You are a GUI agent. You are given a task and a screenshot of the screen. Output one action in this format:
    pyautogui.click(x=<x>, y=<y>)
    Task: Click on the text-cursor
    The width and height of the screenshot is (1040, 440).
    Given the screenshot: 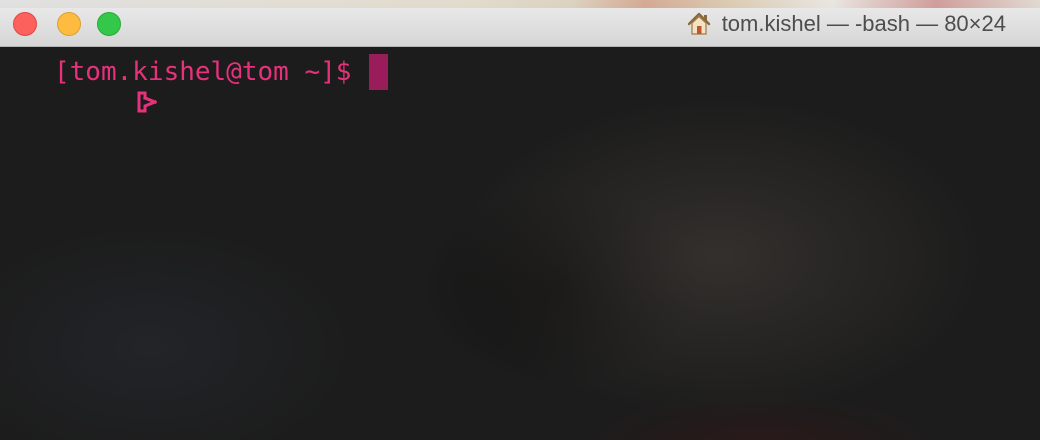 What is the action you would take?
    pyautogui.click(x=379, y=72)
    